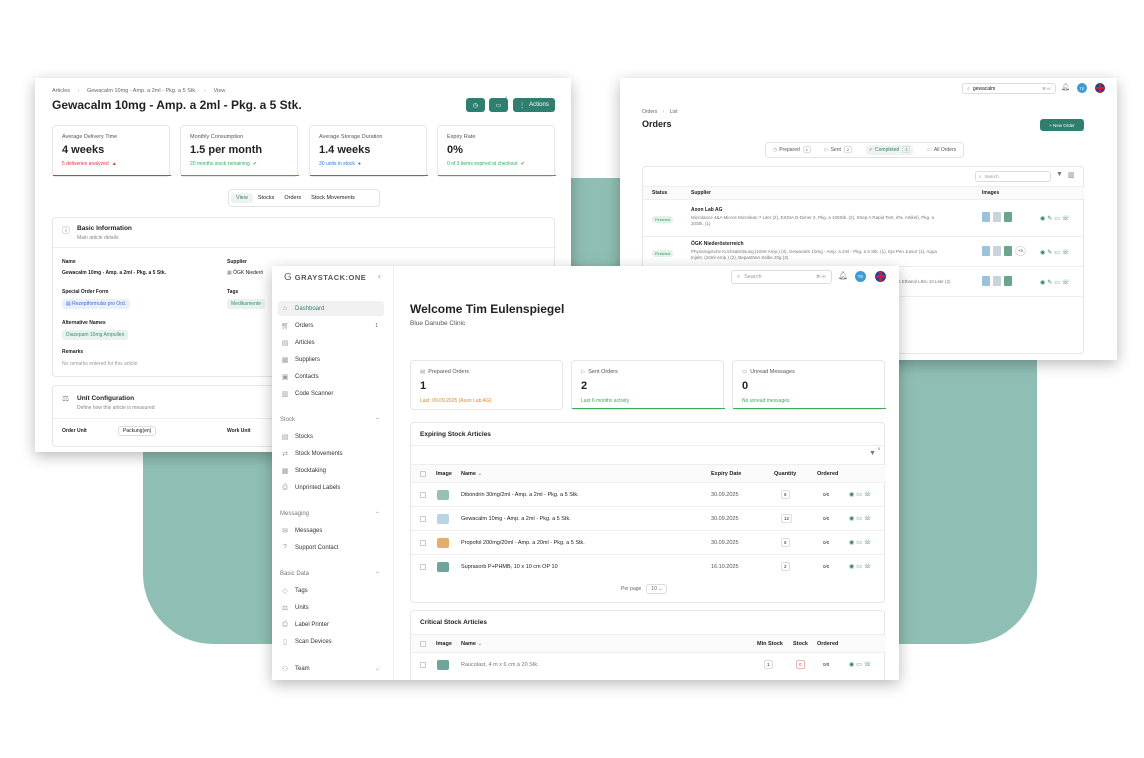 The height and width of the screenshot is (758, 1144). What do you see at coordinates (1009, 88) in the screenshot?
I see `global-search: ⌕ gewacalm ⌘+K` at bounding box center [1009, 88].